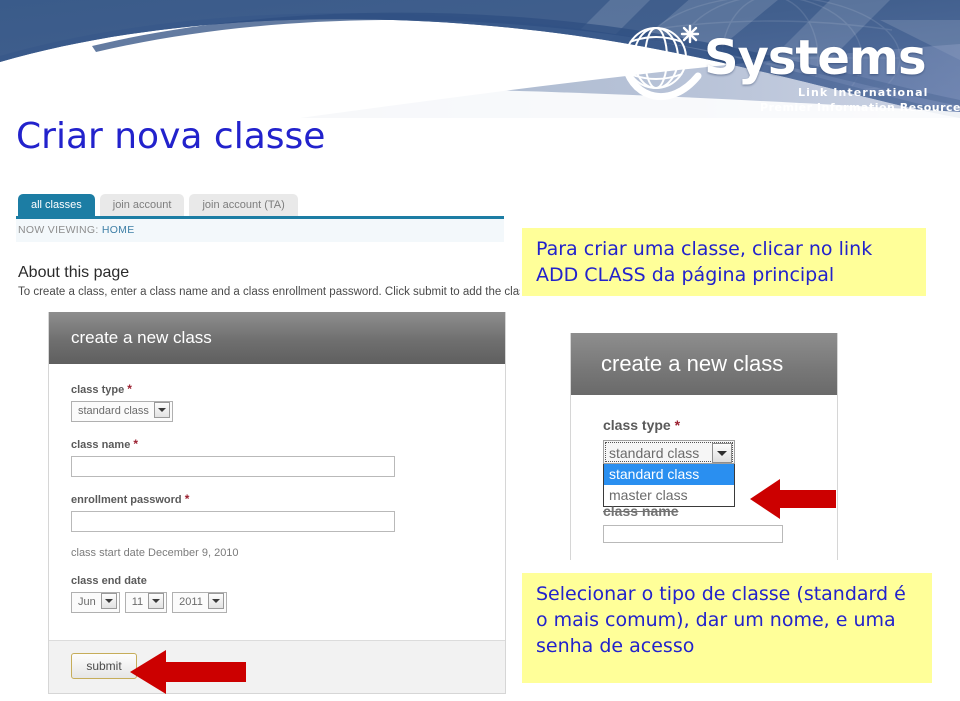 The height and width of the screenshot is (701, 960). Describe the element at coordinates (108, 553) in the screenshot. I see `class-start-date-label: class start date` at that location.